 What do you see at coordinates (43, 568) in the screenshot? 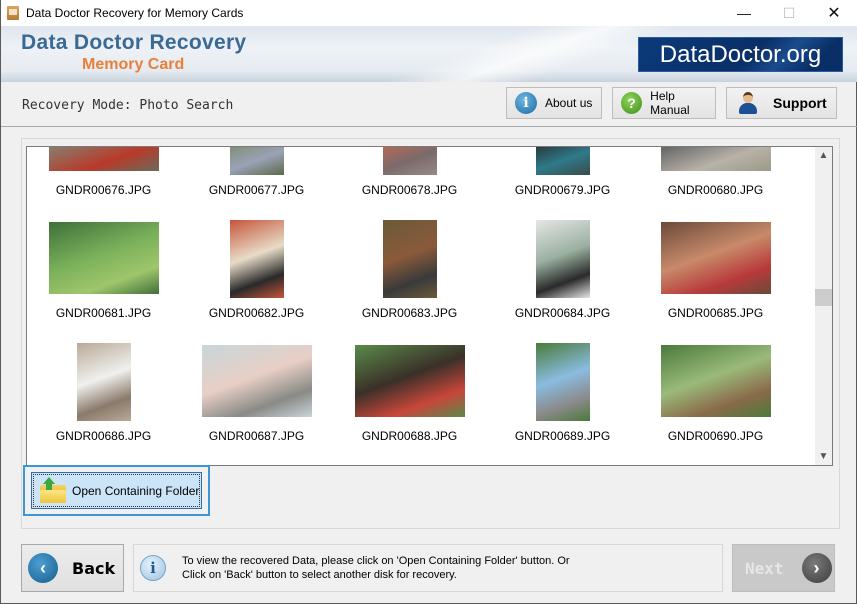
I see `back-arrow-icon: ‹` at bounding box center [43, 568].